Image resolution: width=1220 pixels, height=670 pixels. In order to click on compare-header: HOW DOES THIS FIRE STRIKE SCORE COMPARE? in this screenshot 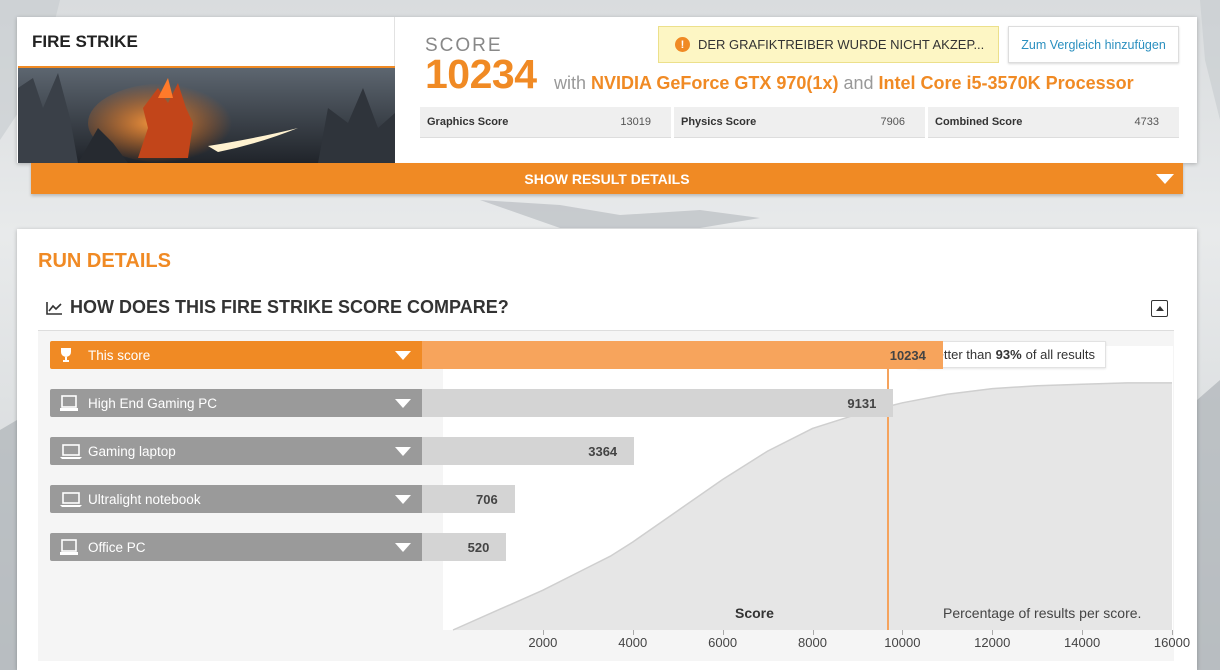, I will do `click(277, 307)`.